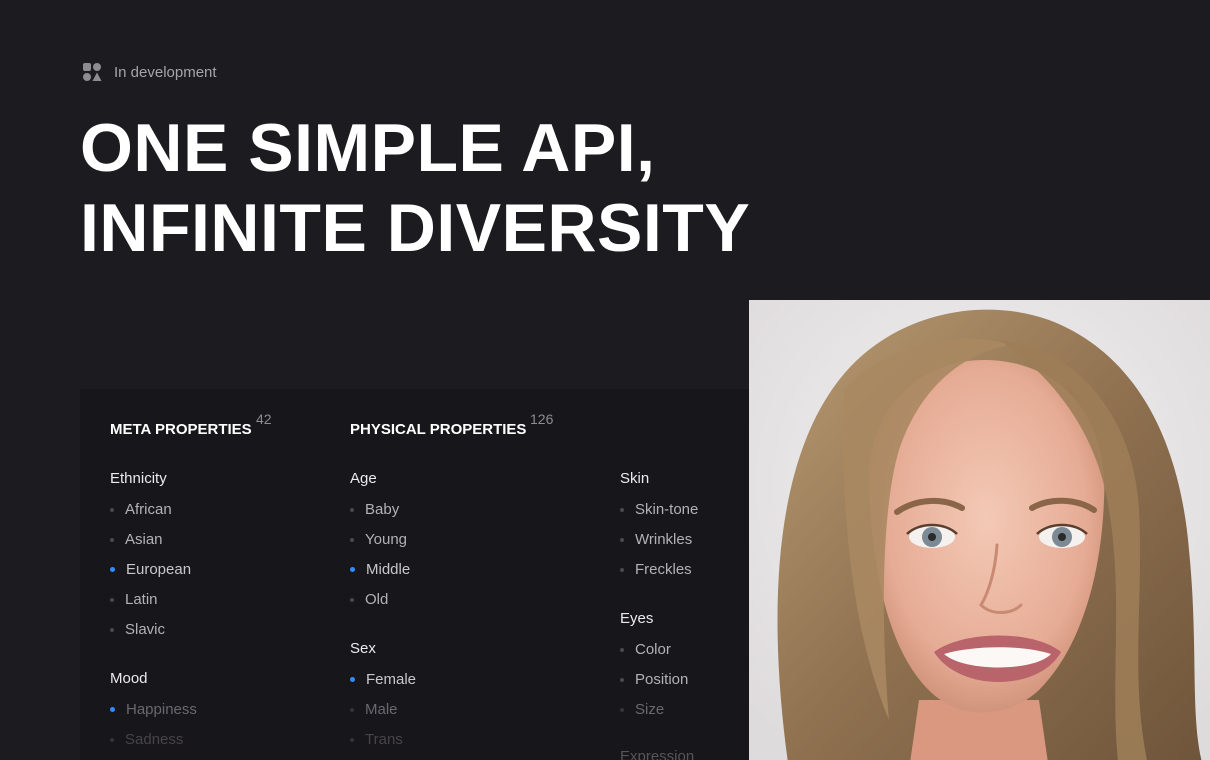 The image size is (1210, 760). I want to click on option-label: Female, so click(391, 679).